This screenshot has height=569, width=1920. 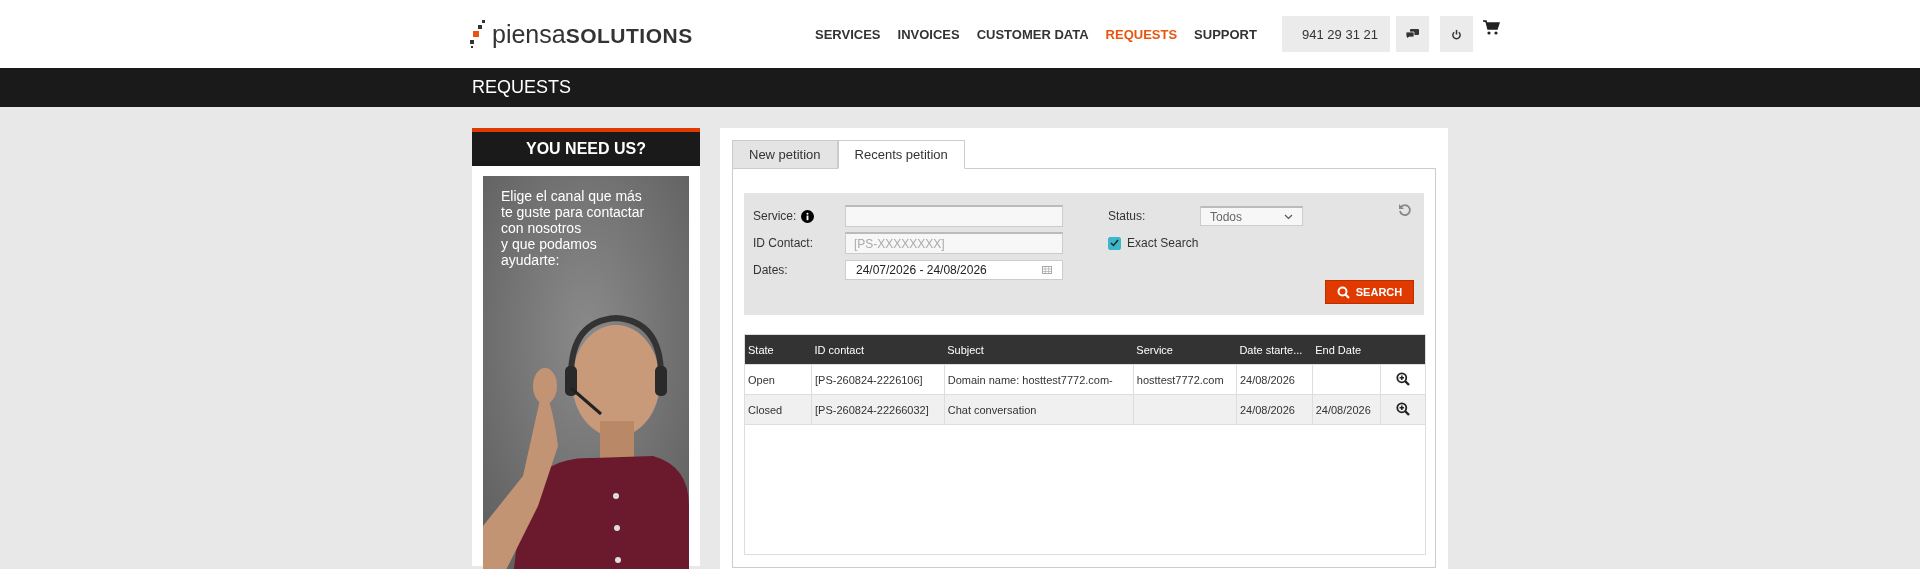 What do you see at coordinates (1032, 34) in the screenshot?
I see `nav-link: CUSTOMER DATA` at bounding box center [1032, 34].